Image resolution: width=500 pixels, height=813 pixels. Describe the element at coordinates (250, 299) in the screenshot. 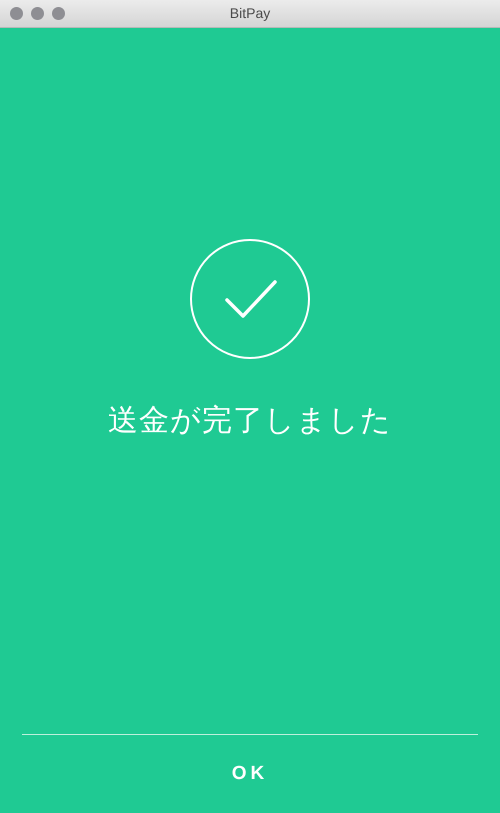

I see `checkmark-icon` at that location.